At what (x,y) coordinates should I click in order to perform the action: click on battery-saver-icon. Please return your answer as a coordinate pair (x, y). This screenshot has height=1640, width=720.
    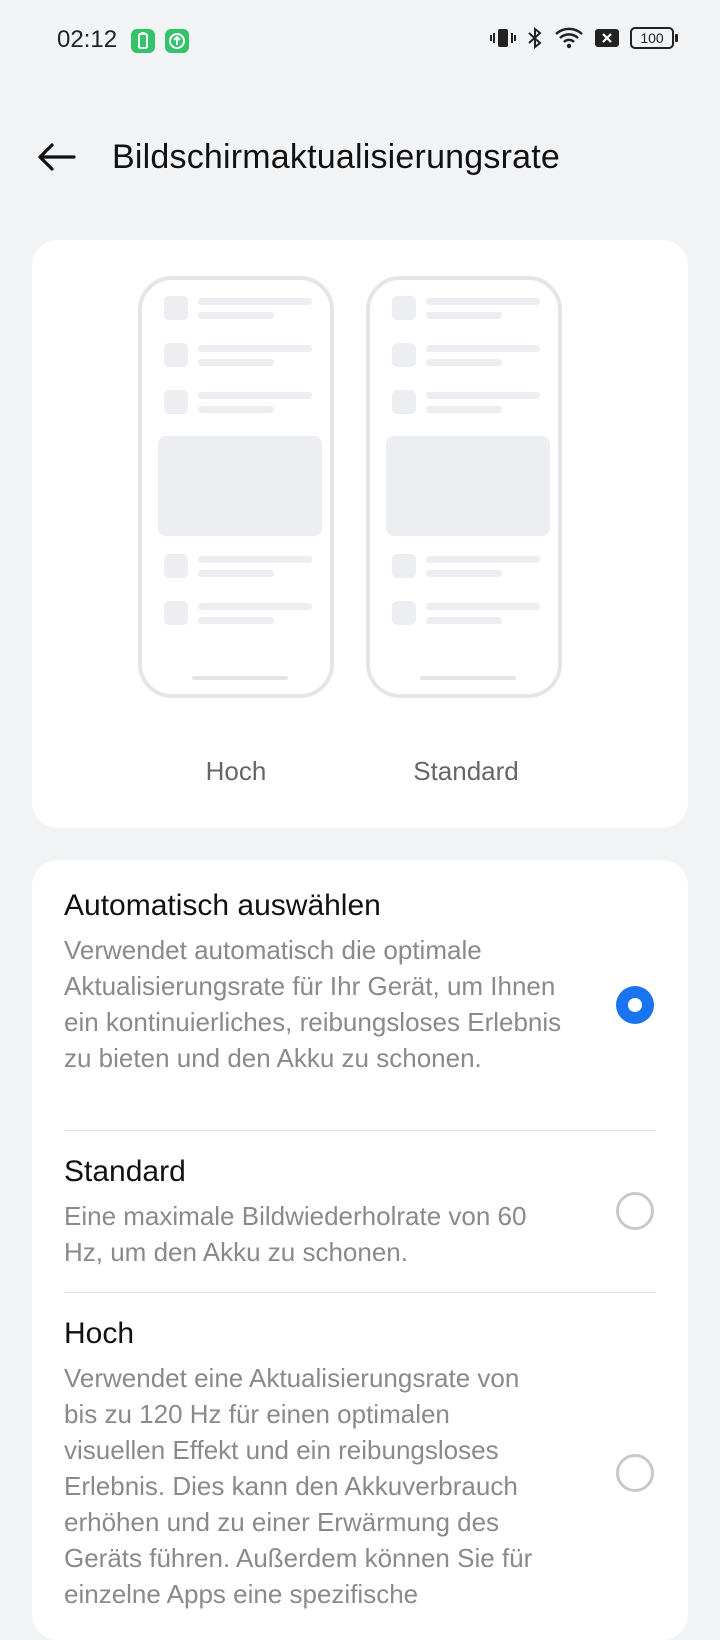
    Looking at the image, I should click on (143, 41).